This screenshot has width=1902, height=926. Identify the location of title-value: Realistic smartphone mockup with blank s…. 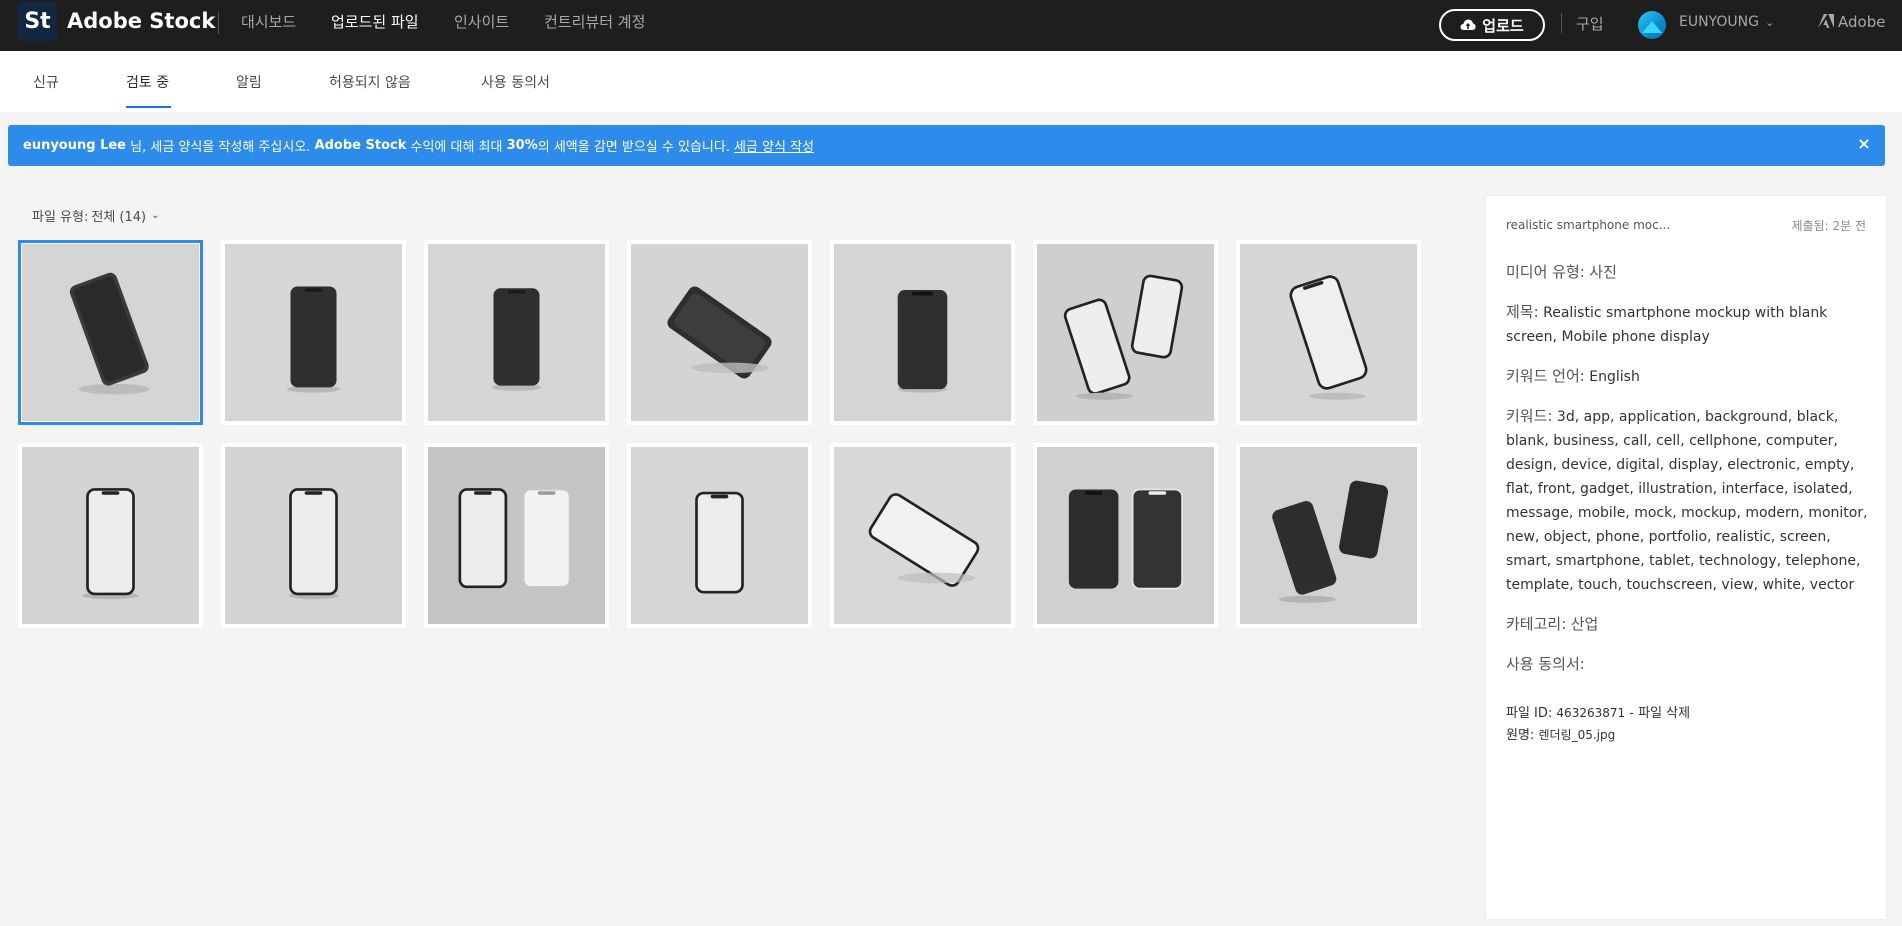
(1667, 325).